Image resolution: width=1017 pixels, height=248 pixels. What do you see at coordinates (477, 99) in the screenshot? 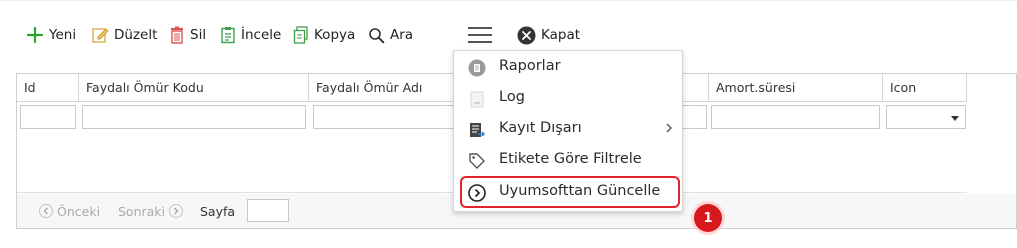
I see `log-icon` at bounding box center [477, 99].